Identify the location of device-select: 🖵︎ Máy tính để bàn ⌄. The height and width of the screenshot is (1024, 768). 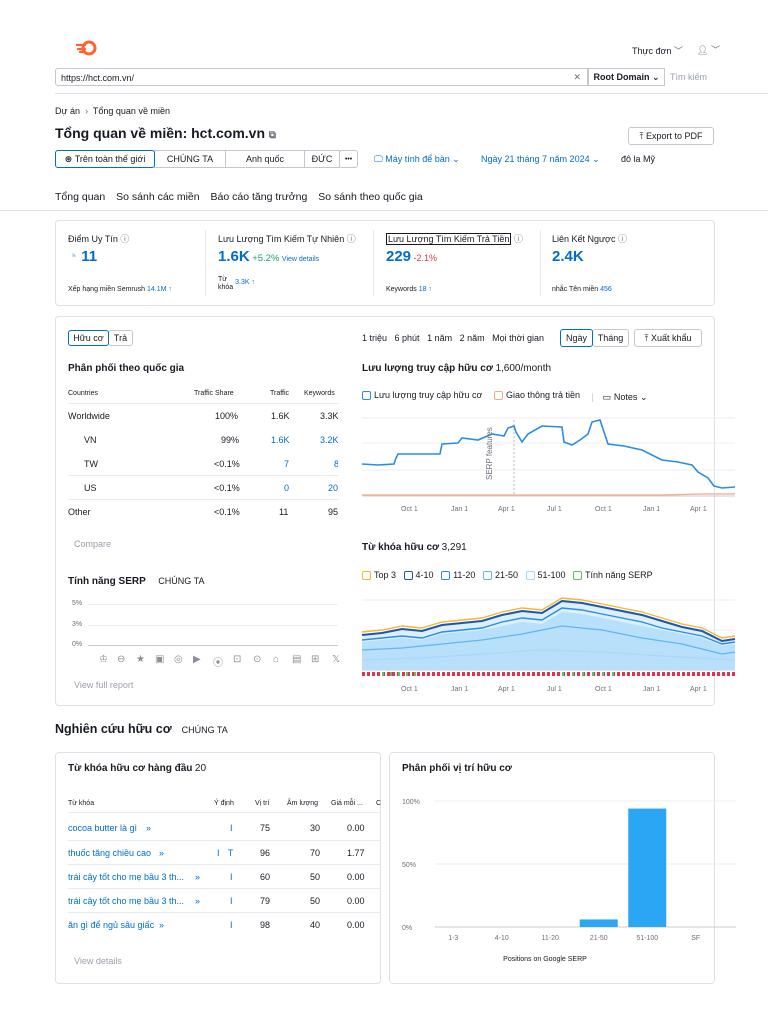
(417, 159).